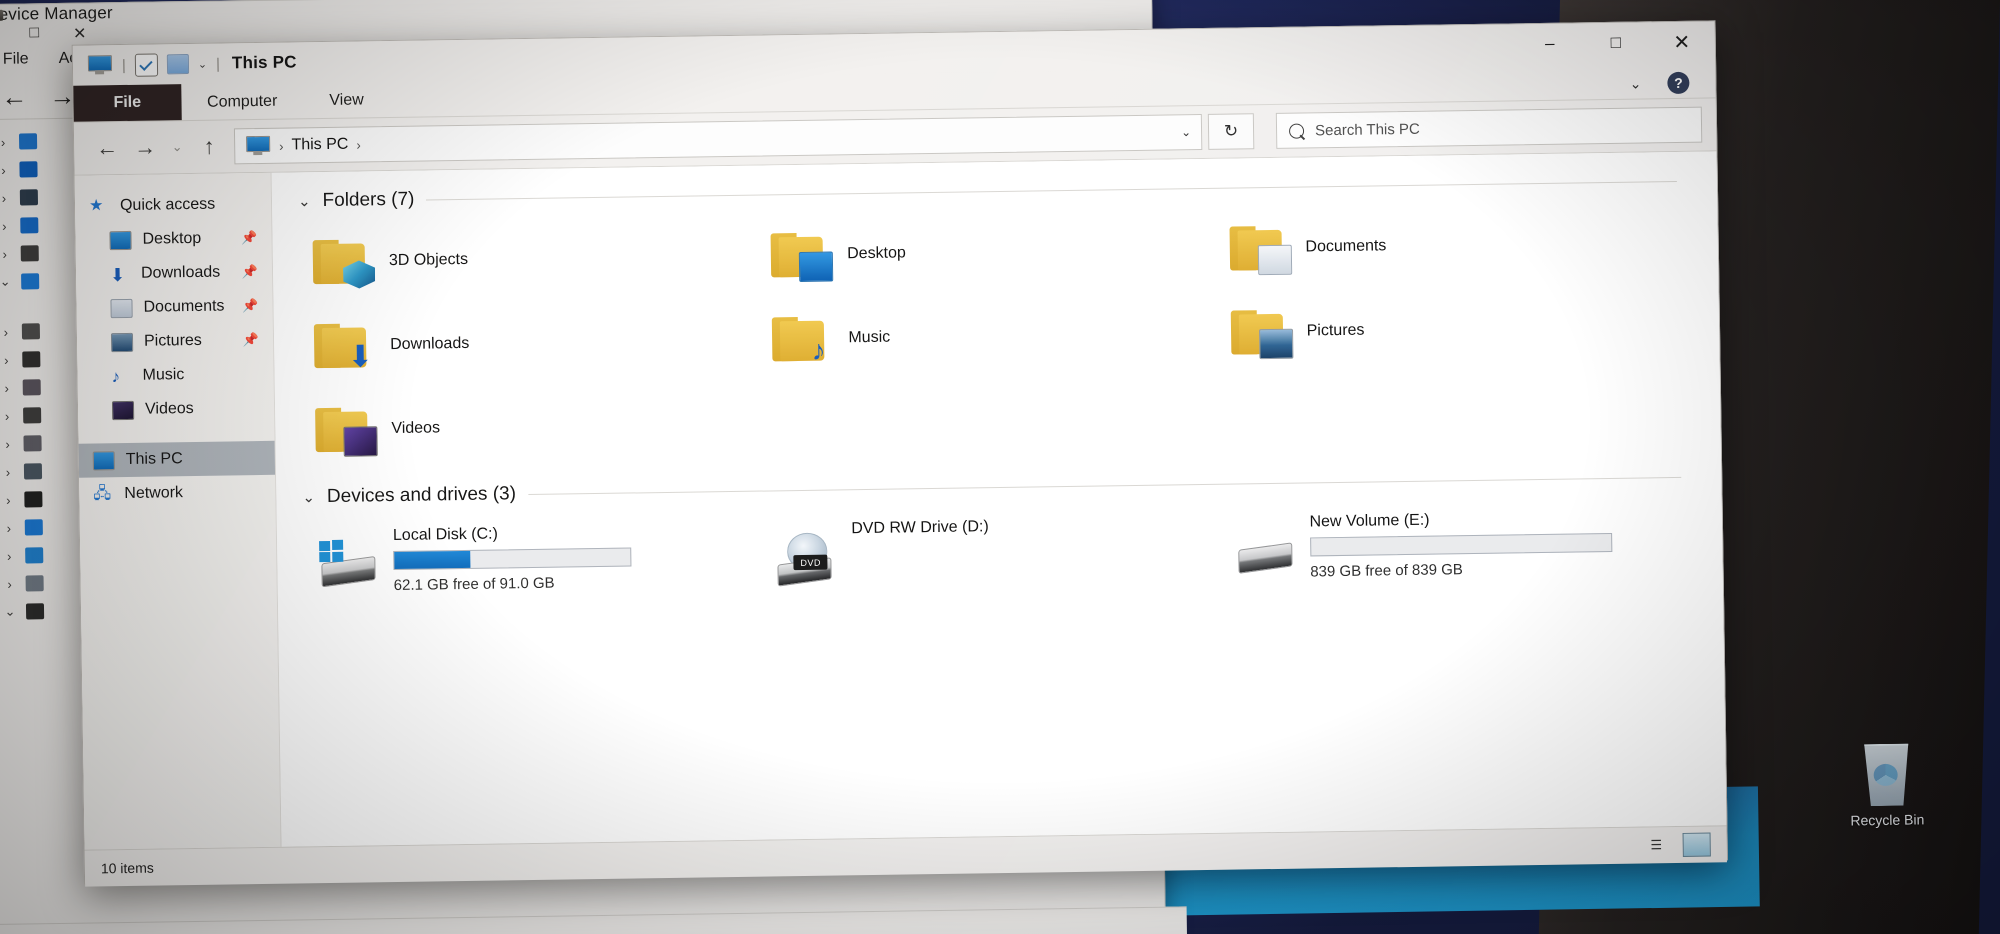  I want to click on quick-access-toolbar: | ⌄ |, so click(153, 64).